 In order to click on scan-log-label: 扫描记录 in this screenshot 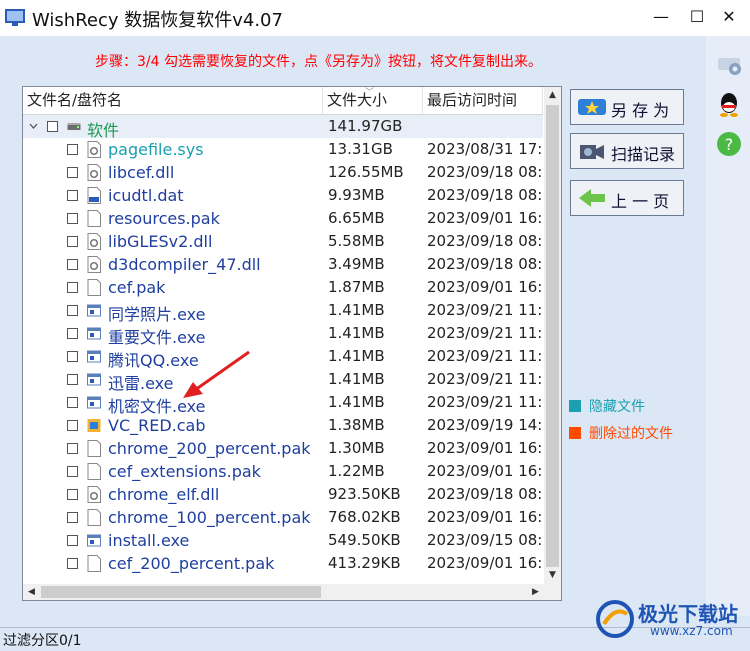, I will do `click(643, 154)`.